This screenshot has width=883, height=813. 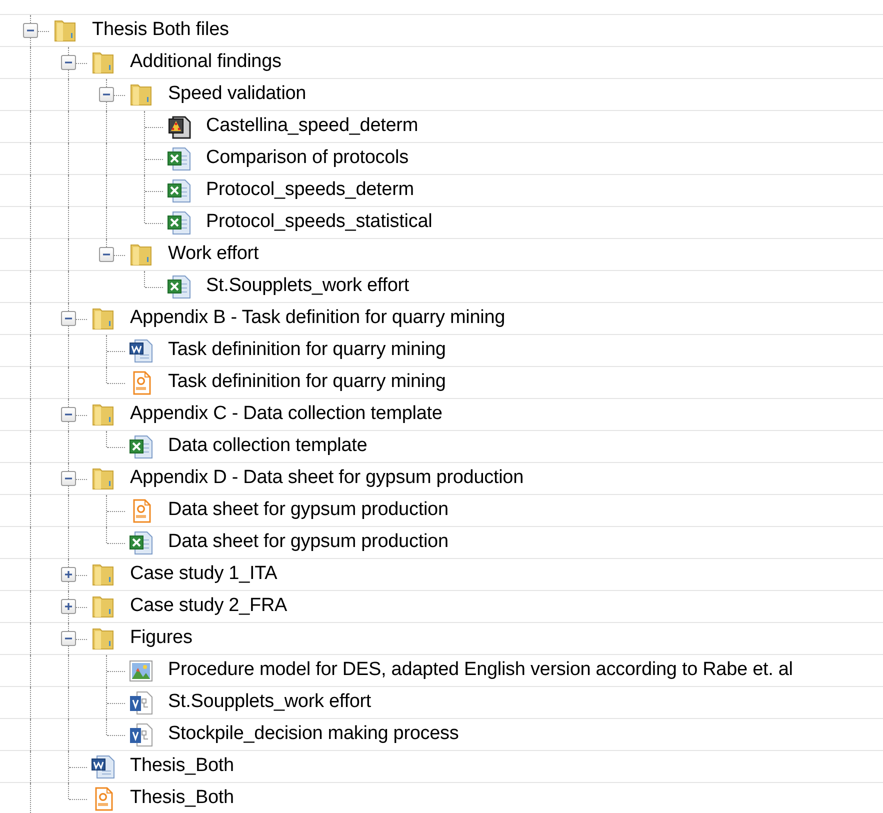 What do you see at coordinates (480, 670) in the screenshot?
I see `tree-item-label: Procedure model for DES, adapted English version according to Rabe et. al` at bounding box center [480, 670].